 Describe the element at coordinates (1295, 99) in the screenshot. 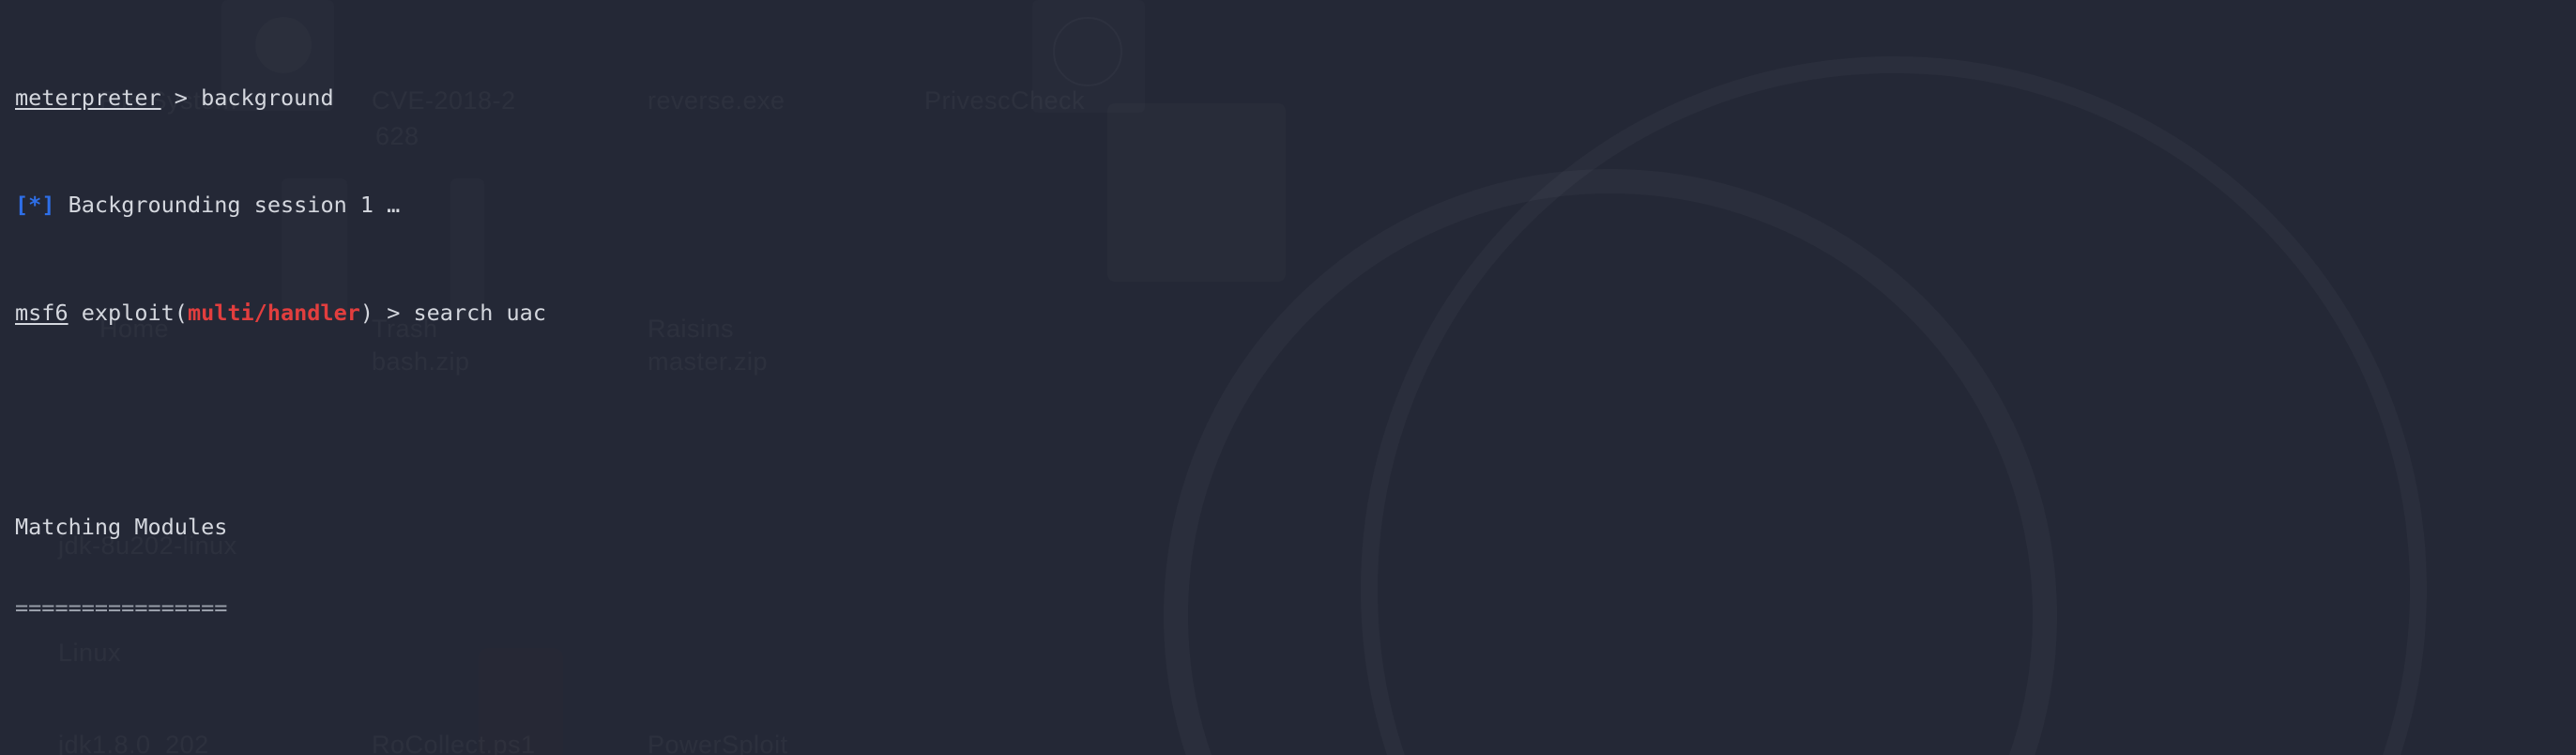

I see `meterpreter-prompt-line: meterpreter > background` at that location.